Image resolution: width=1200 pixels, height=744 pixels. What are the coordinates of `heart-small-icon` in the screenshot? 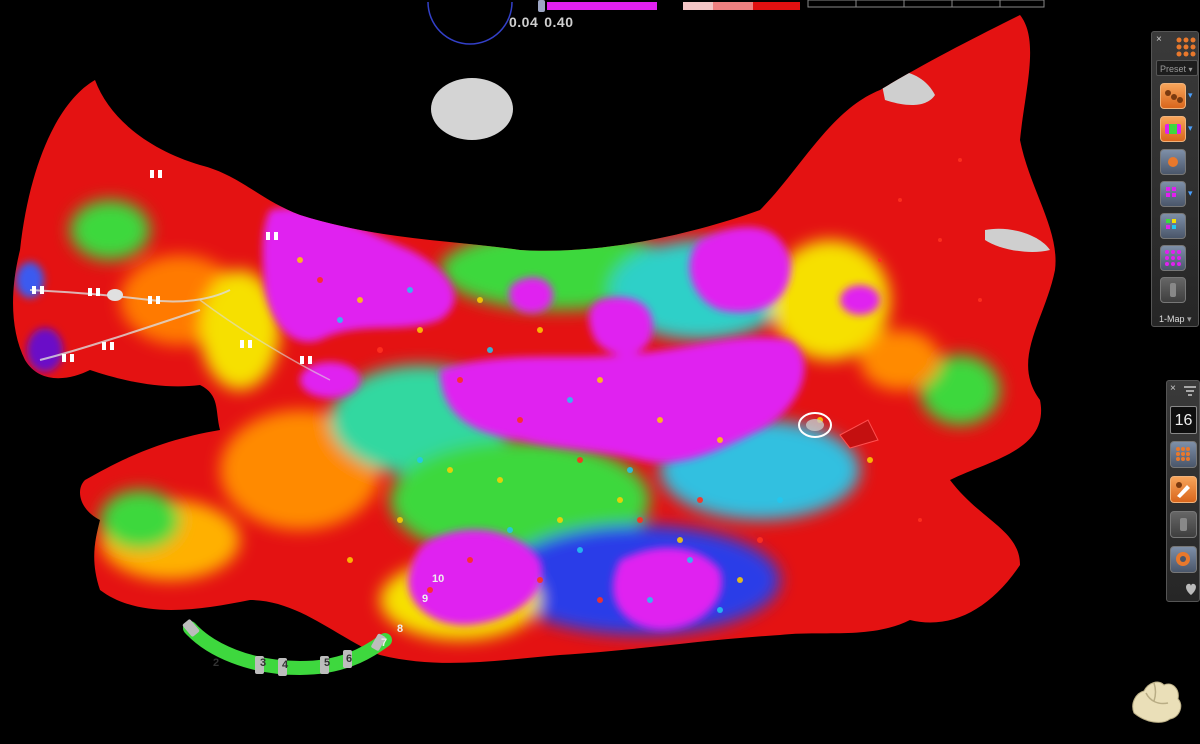 It's located at (1191, 589).